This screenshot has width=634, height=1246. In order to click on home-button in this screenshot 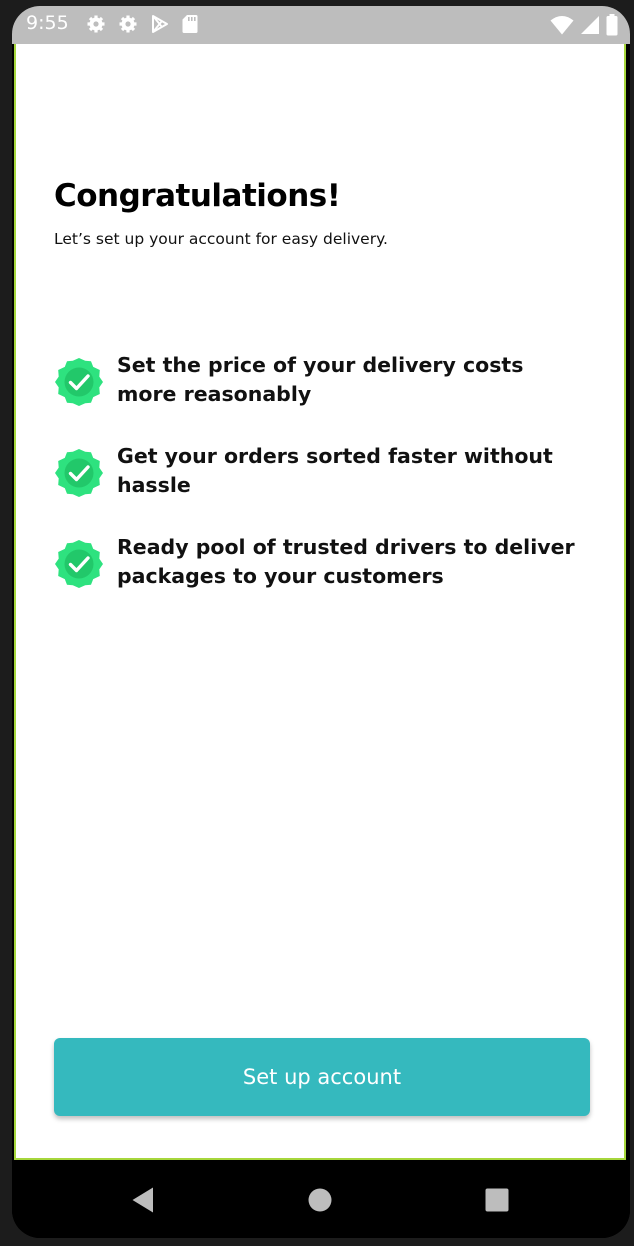, I will do `click(320, 1200)`.